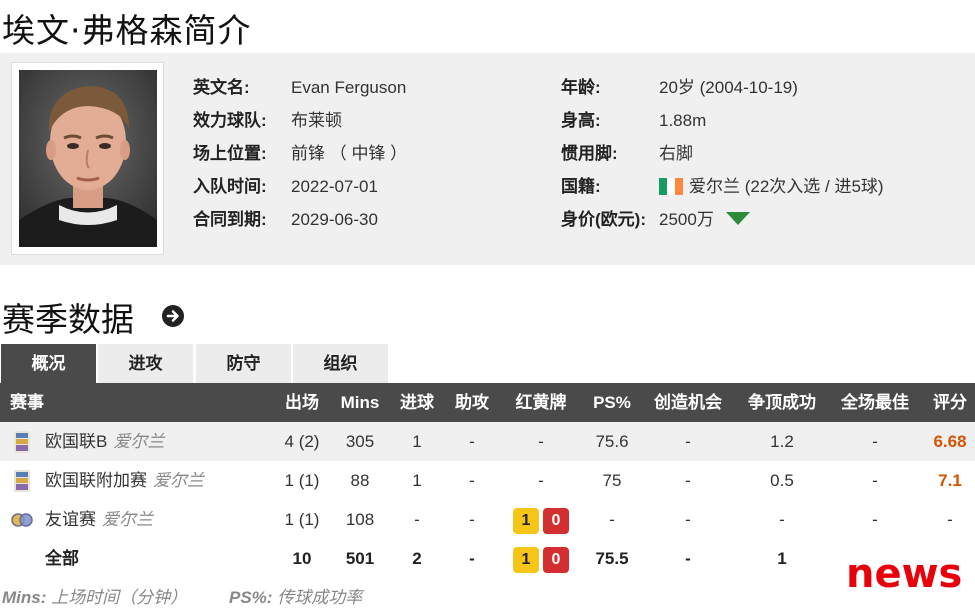 The width and height of the screenshot is (975, 608). I want to click on nationality-link: 爱尔兰 (22次入选 / 进5球), so click(786, 186).